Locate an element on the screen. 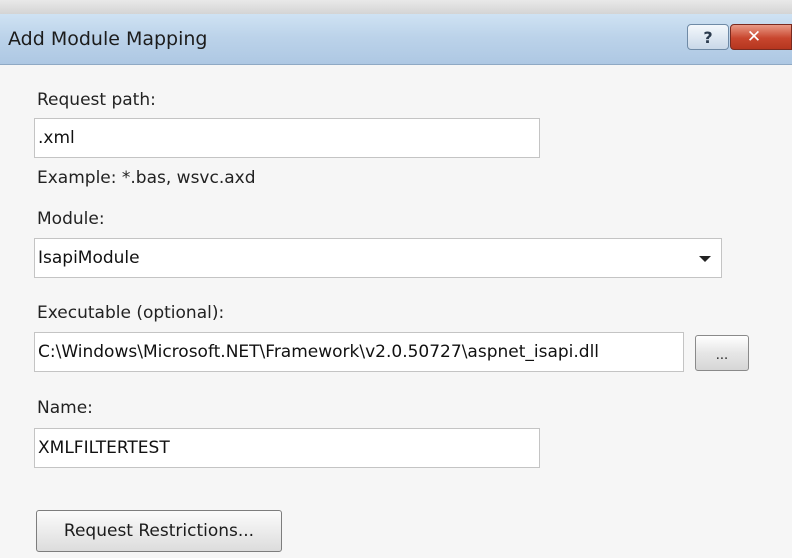 This screenshot has width=792, height=558. request-path-input: .xml is located at coordinates (287, 138).